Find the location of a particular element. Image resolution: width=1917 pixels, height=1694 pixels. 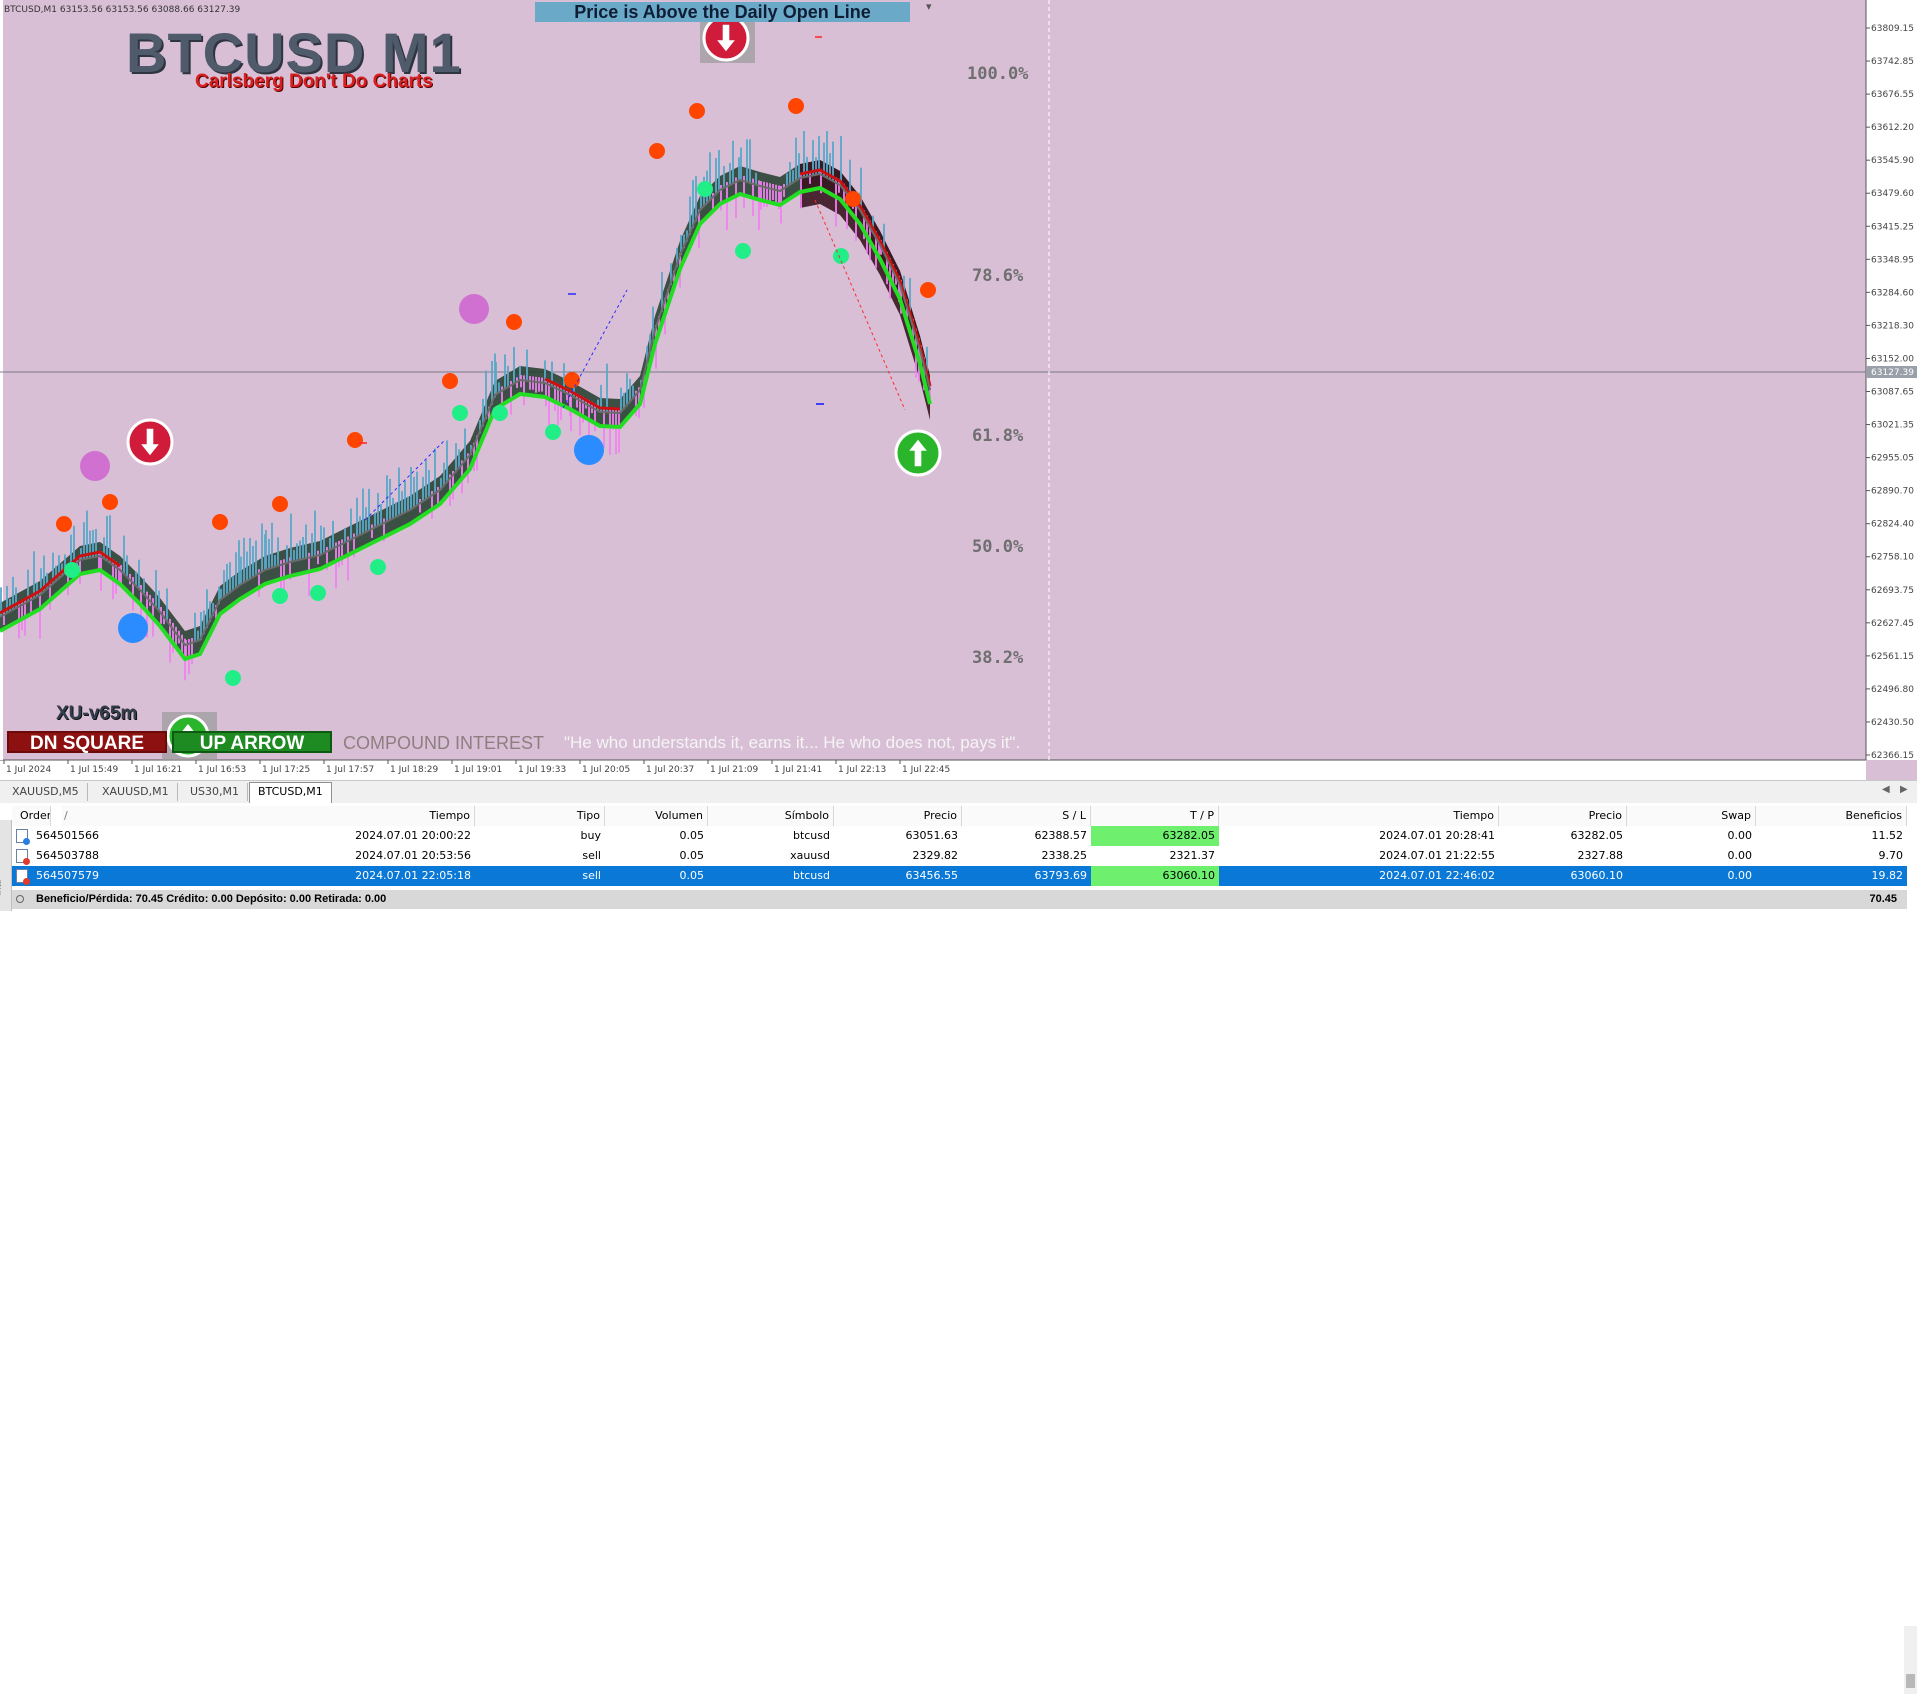

fib-level-500: 50.0% is located at coordinates (998, 547).